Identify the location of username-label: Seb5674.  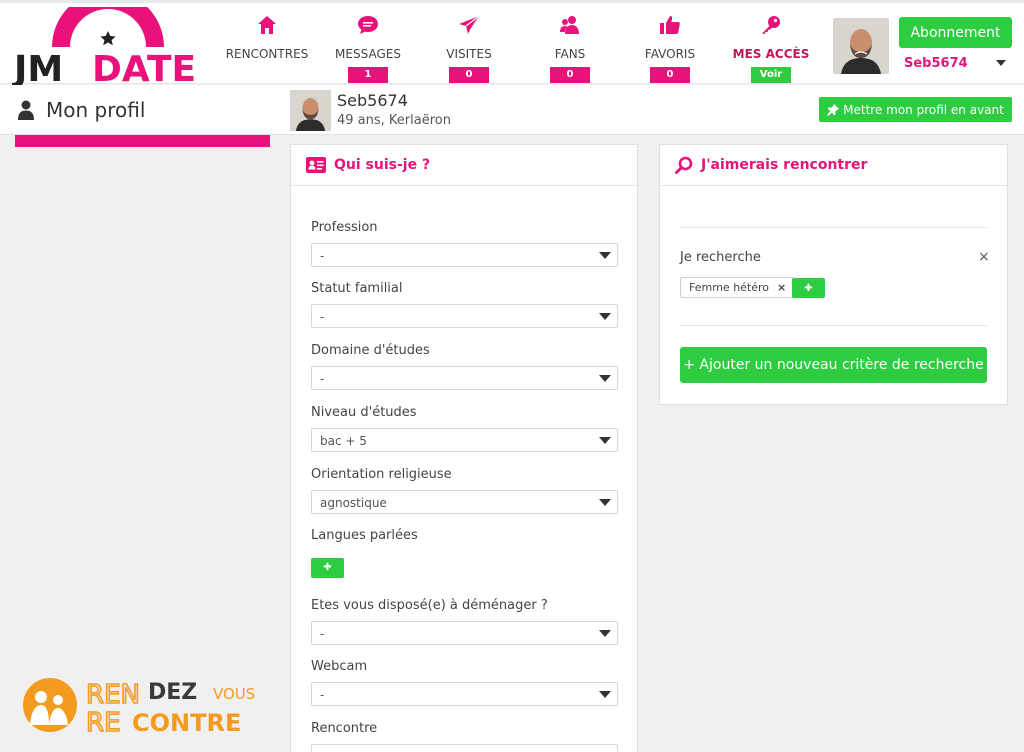
(936, 63).